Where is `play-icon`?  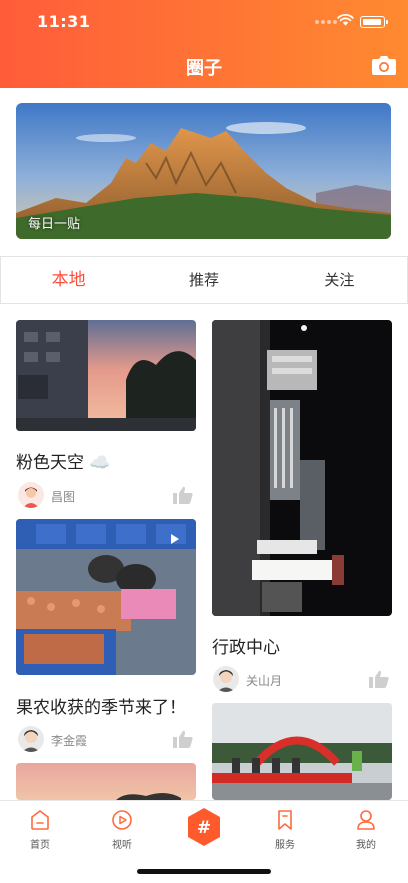
play-icon is located at coordinates (122, 820).